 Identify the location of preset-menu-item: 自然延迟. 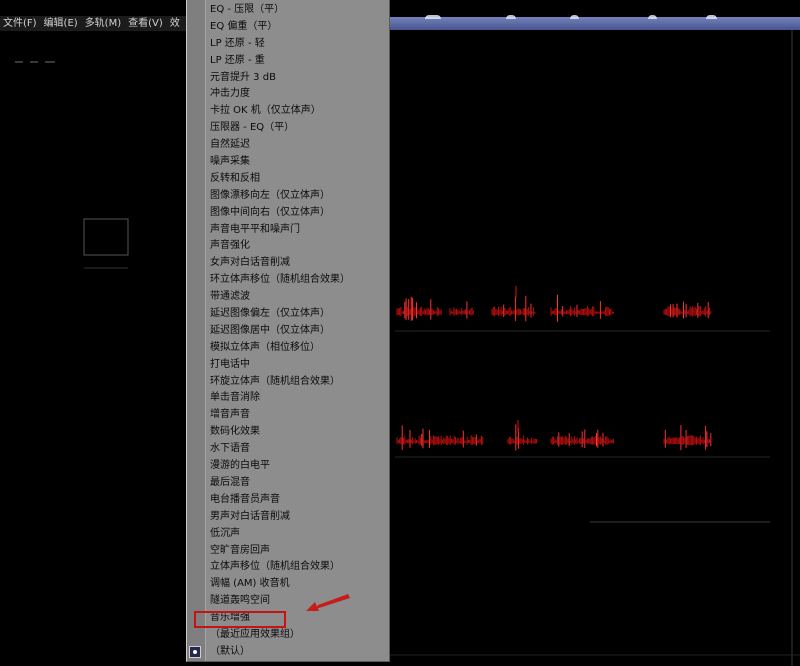
(288, 145).